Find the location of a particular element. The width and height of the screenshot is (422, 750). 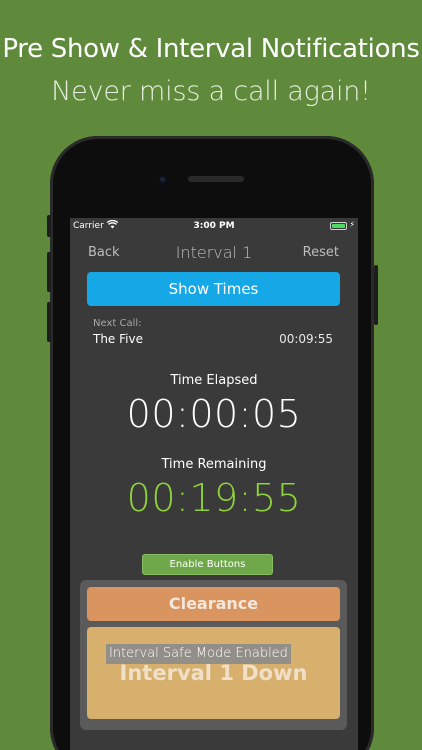

volume-up-button is located at coordinates (49, 272).